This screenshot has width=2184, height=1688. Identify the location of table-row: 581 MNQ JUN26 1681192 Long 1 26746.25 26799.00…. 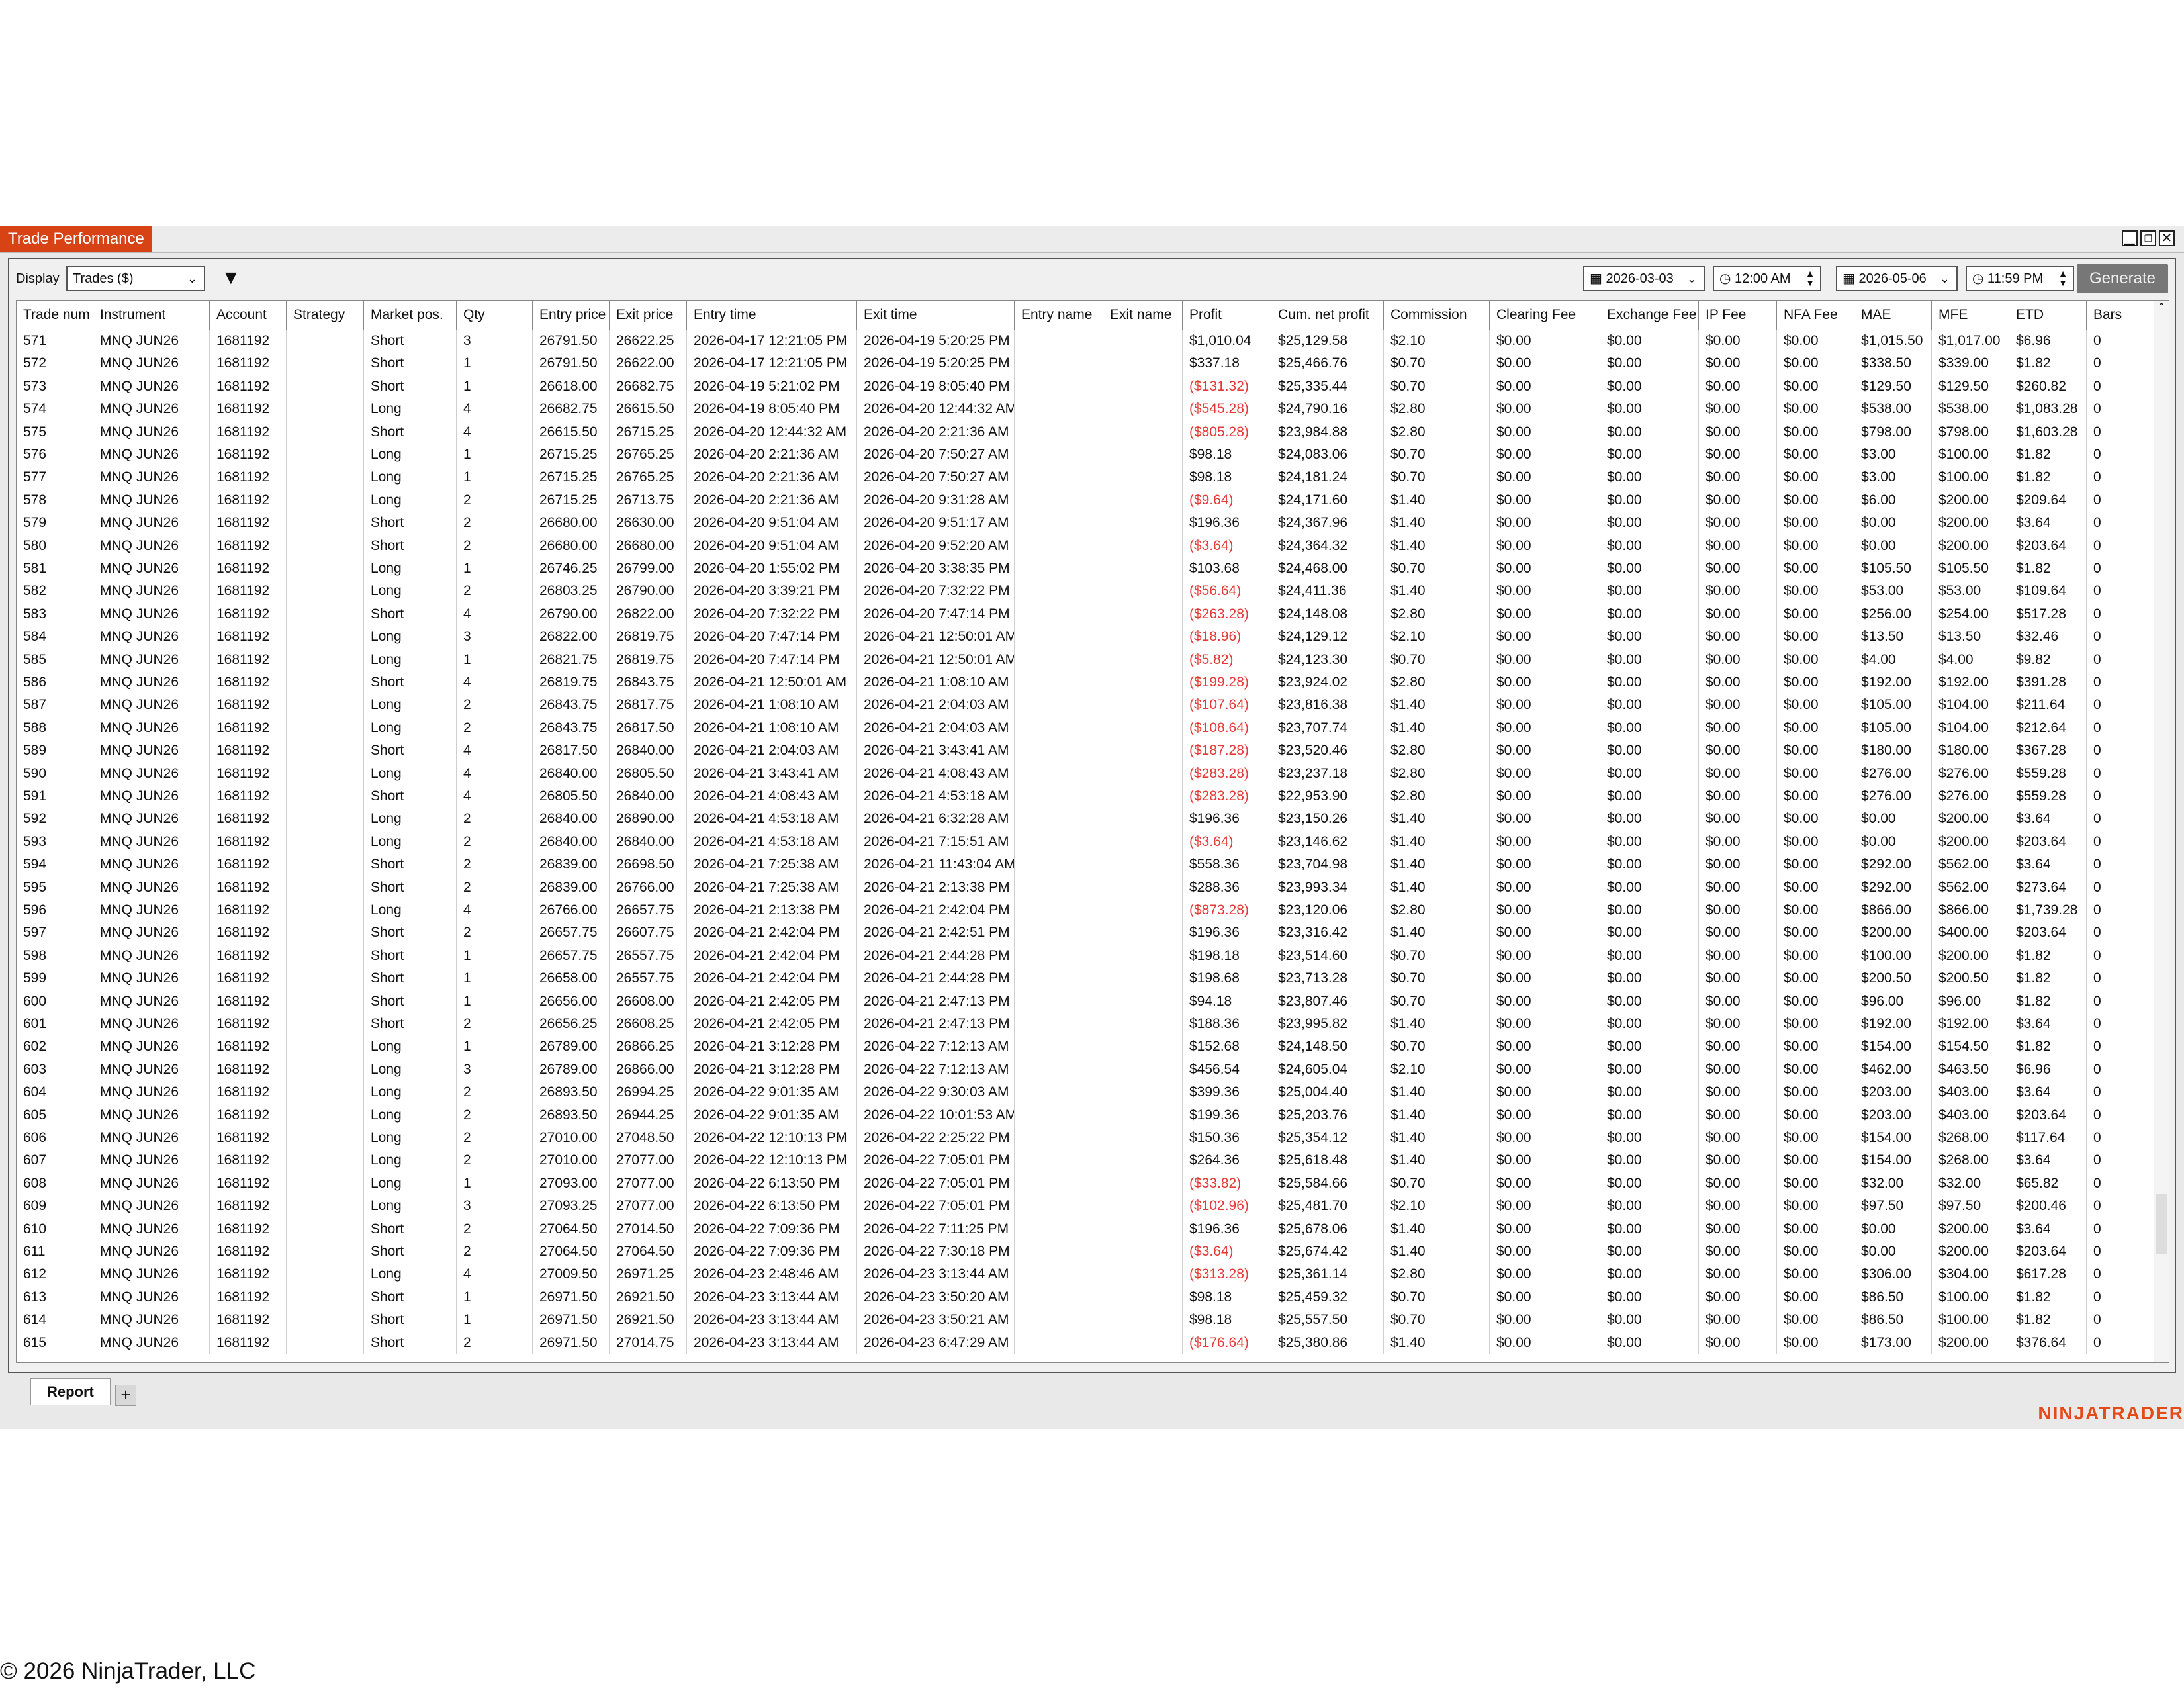
(1093, 569).